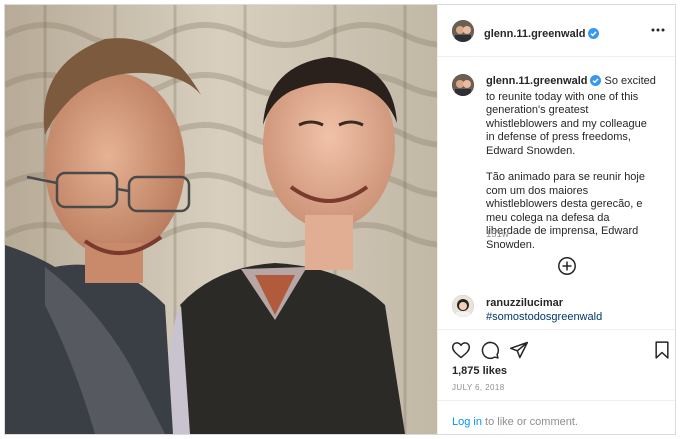 This screenshot has height=439, width=680. I want to click on caption-avatar-image, so click(463, 85).